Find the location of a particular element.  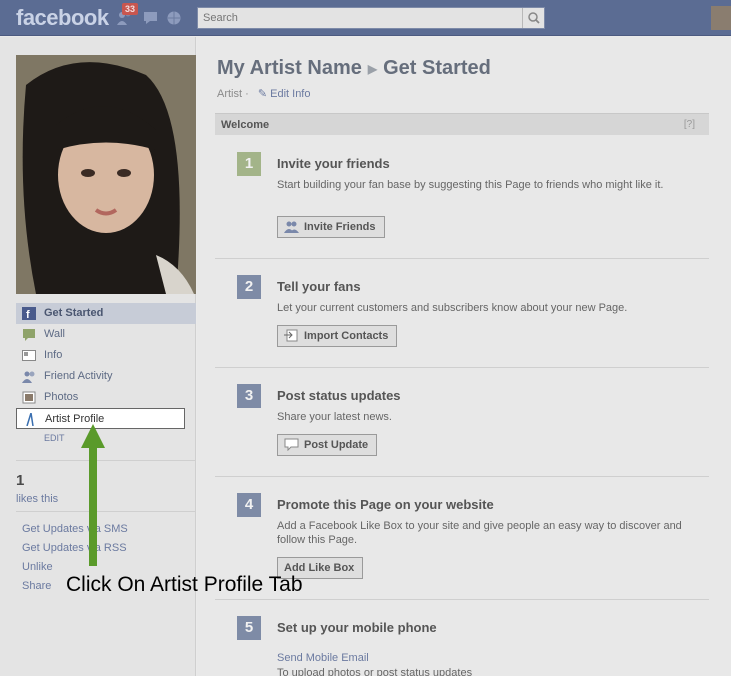

artist-profile-icon is located at coordinates (30, 419).